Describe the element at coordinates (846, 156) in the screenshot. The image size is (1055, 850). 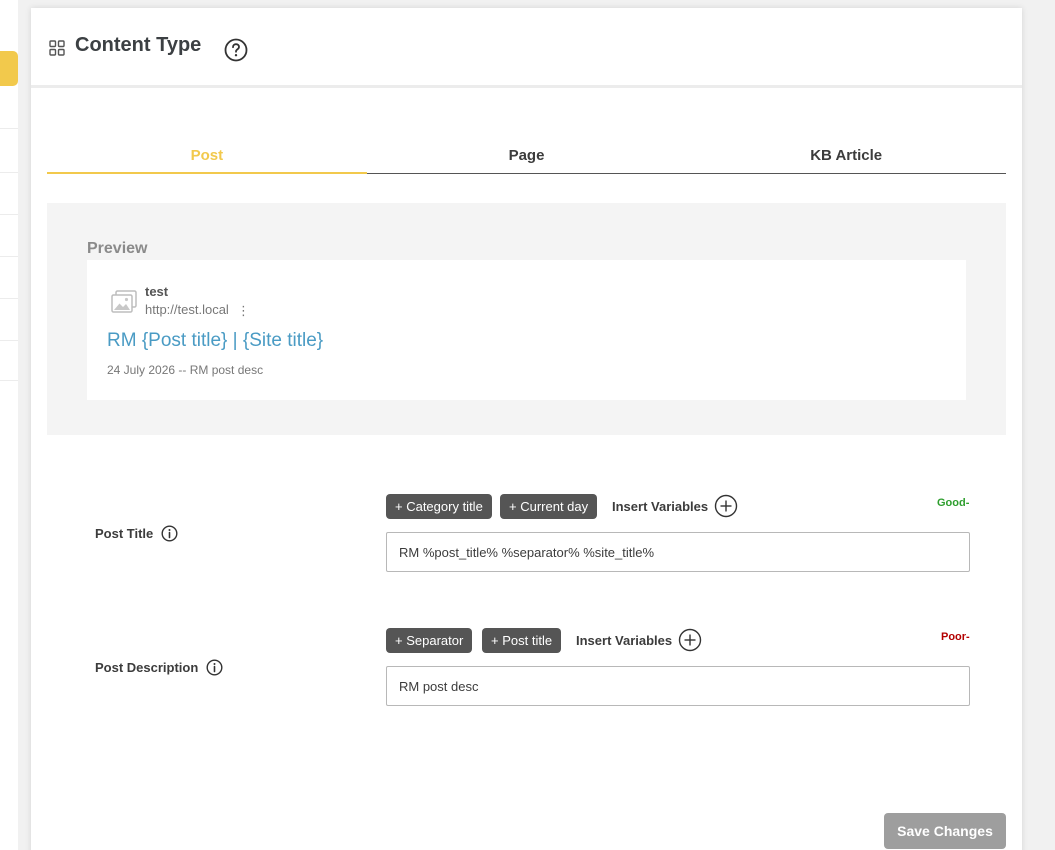
I see `tab-kb-article: KB Article` at that location.